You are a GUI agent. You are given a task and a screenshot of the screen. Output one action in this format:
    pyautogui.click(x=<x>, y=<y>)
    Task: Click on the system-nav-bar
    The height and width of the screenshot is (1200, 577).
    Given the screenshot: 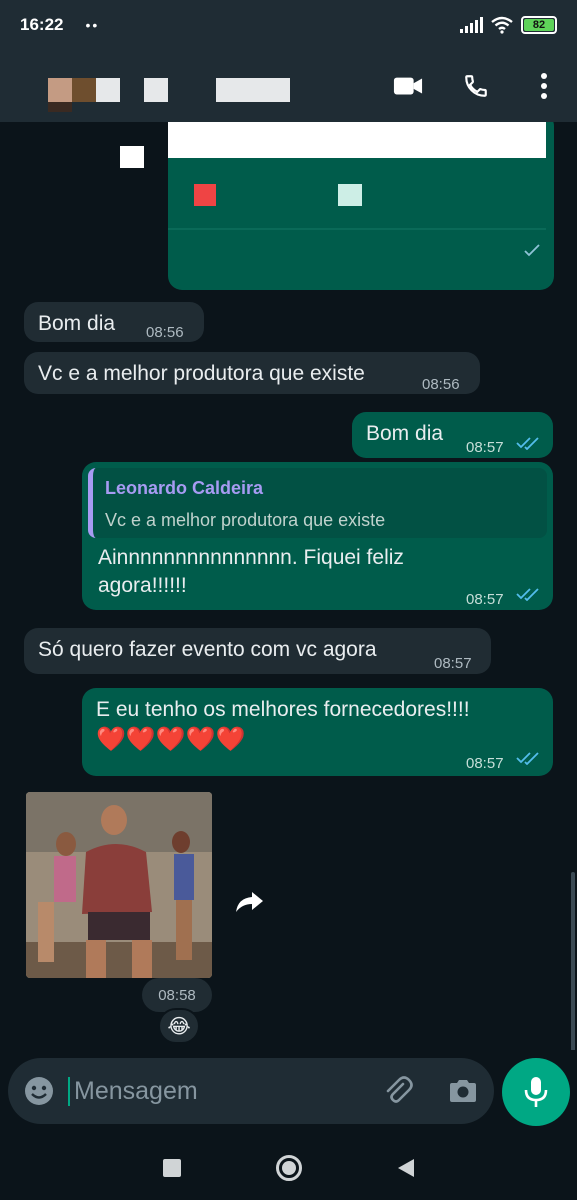 What is the action you would take?
    pyautogui.click(x=288, y=1167)
    